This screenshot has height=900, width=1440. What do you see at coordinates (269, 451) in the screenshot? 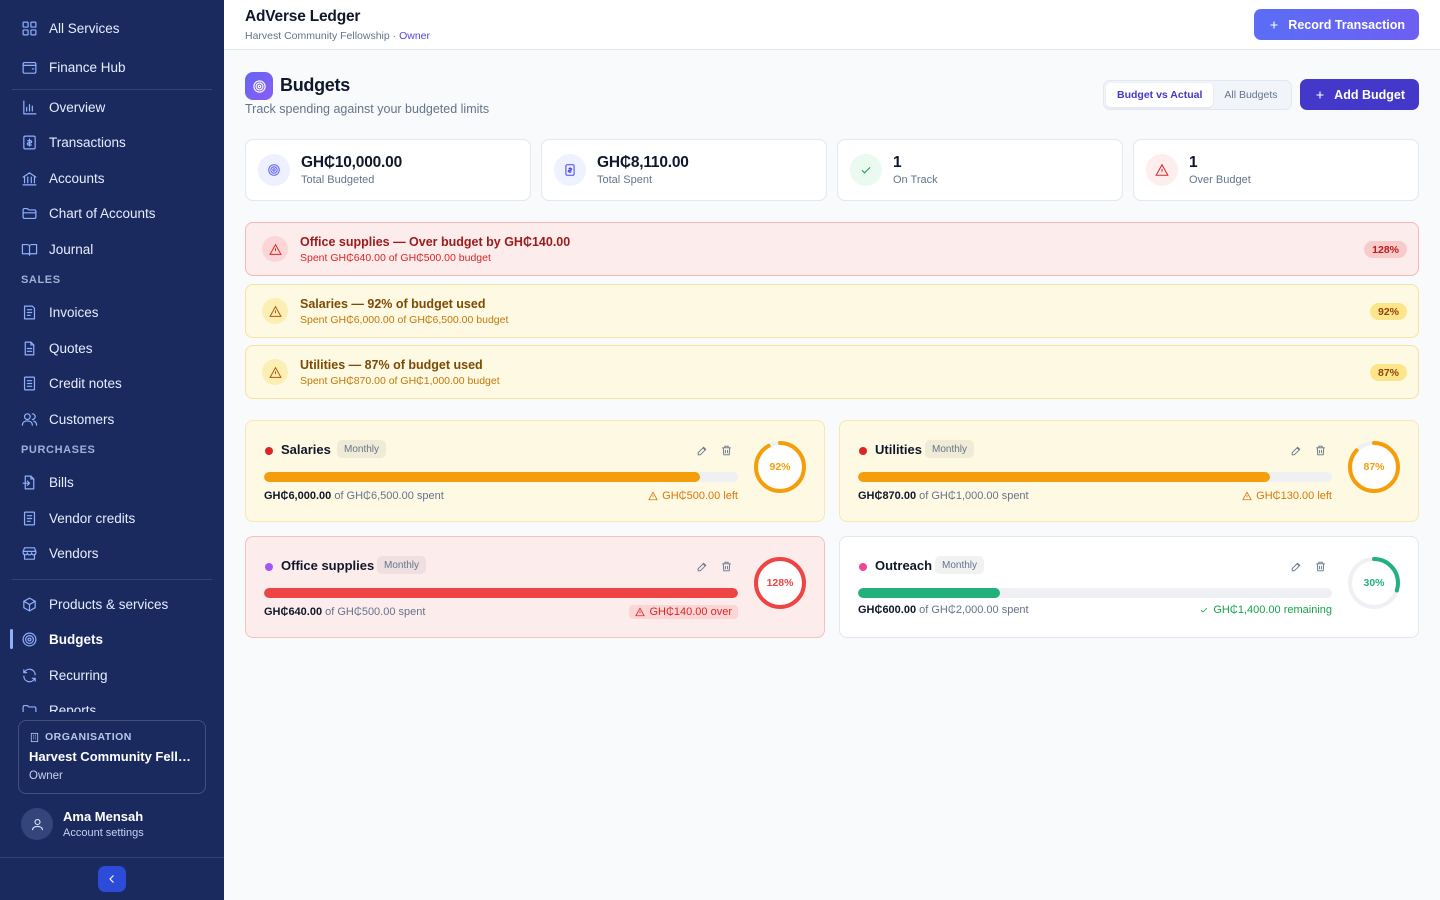
I see `category-color-dot` at bounding box center [269, 451].